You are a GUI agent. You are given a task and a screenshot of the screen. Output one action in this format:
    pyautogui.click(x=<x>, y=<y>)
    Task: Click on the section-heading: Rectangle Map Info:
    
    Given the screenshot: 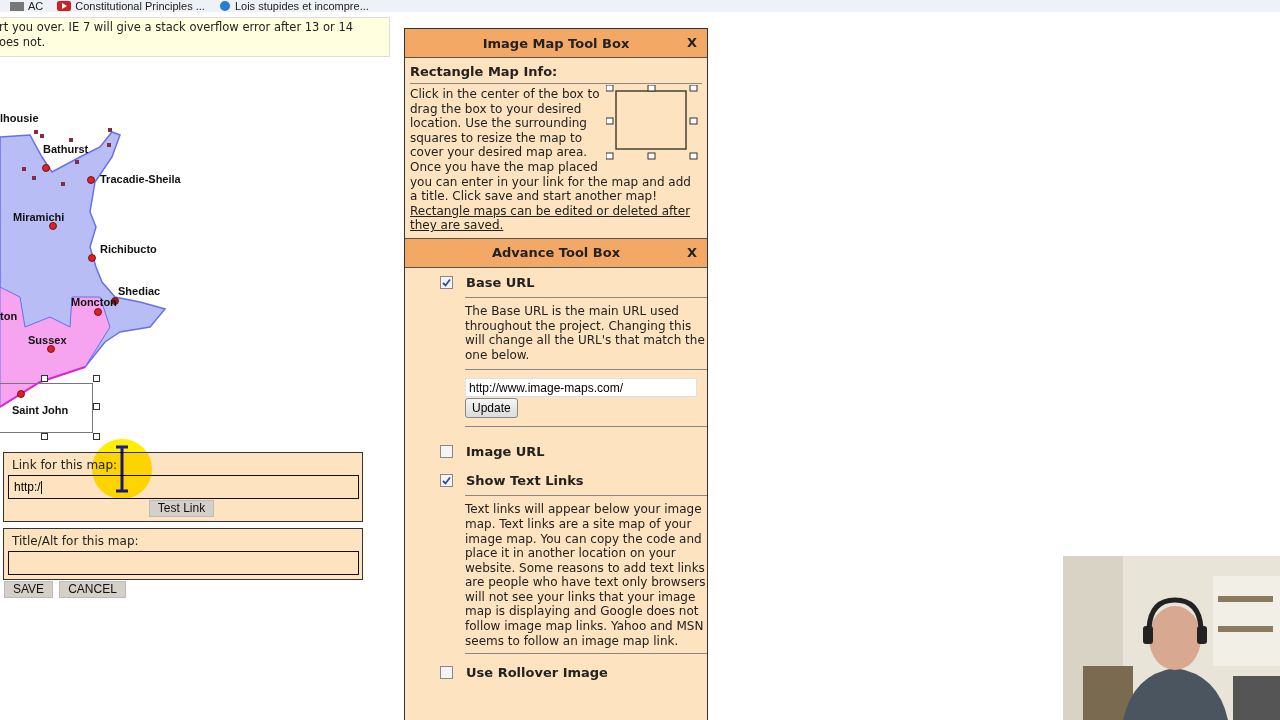 What is the action you would take?
    pyautogui.click(x=484, y=72)
    